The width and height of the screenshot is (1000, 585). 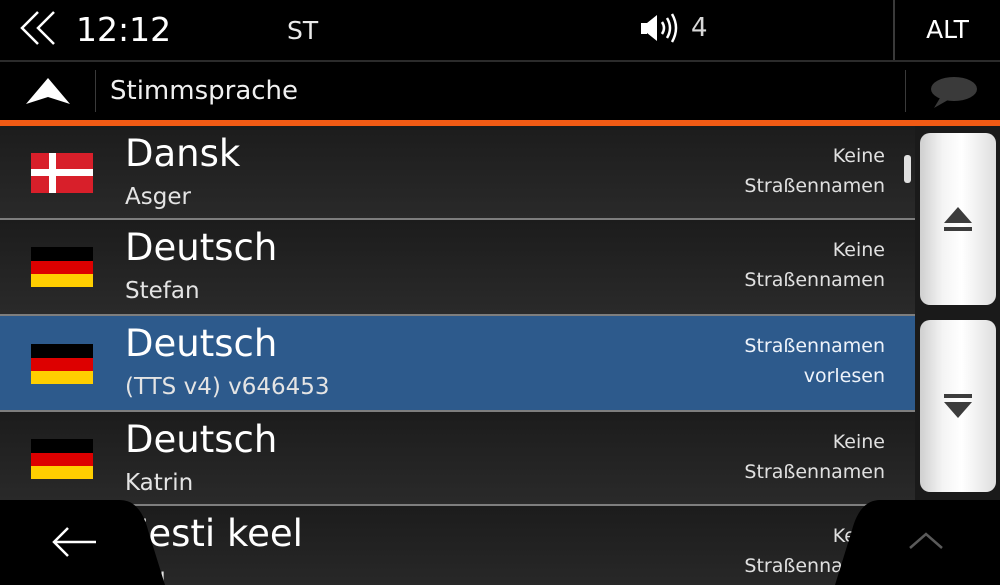 What do you see at coordinates (947, 30) in the screenshot?
I see `alt-button: ALT` at bounding box center [947, 30].